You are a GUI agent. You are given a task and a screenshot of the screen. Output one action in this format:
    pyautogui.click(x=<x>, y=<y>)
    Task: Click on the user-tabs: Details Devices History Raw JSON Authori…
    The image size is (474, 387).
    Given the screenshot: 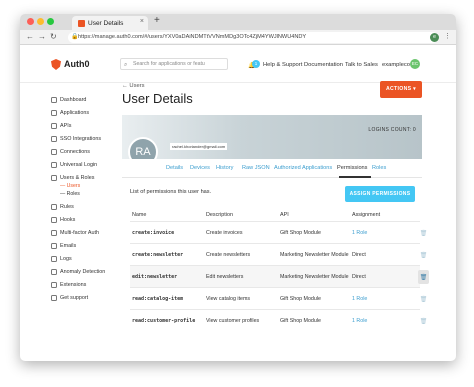 What is the action you would take?
    pyautogui.click(x=272, y=168)
    